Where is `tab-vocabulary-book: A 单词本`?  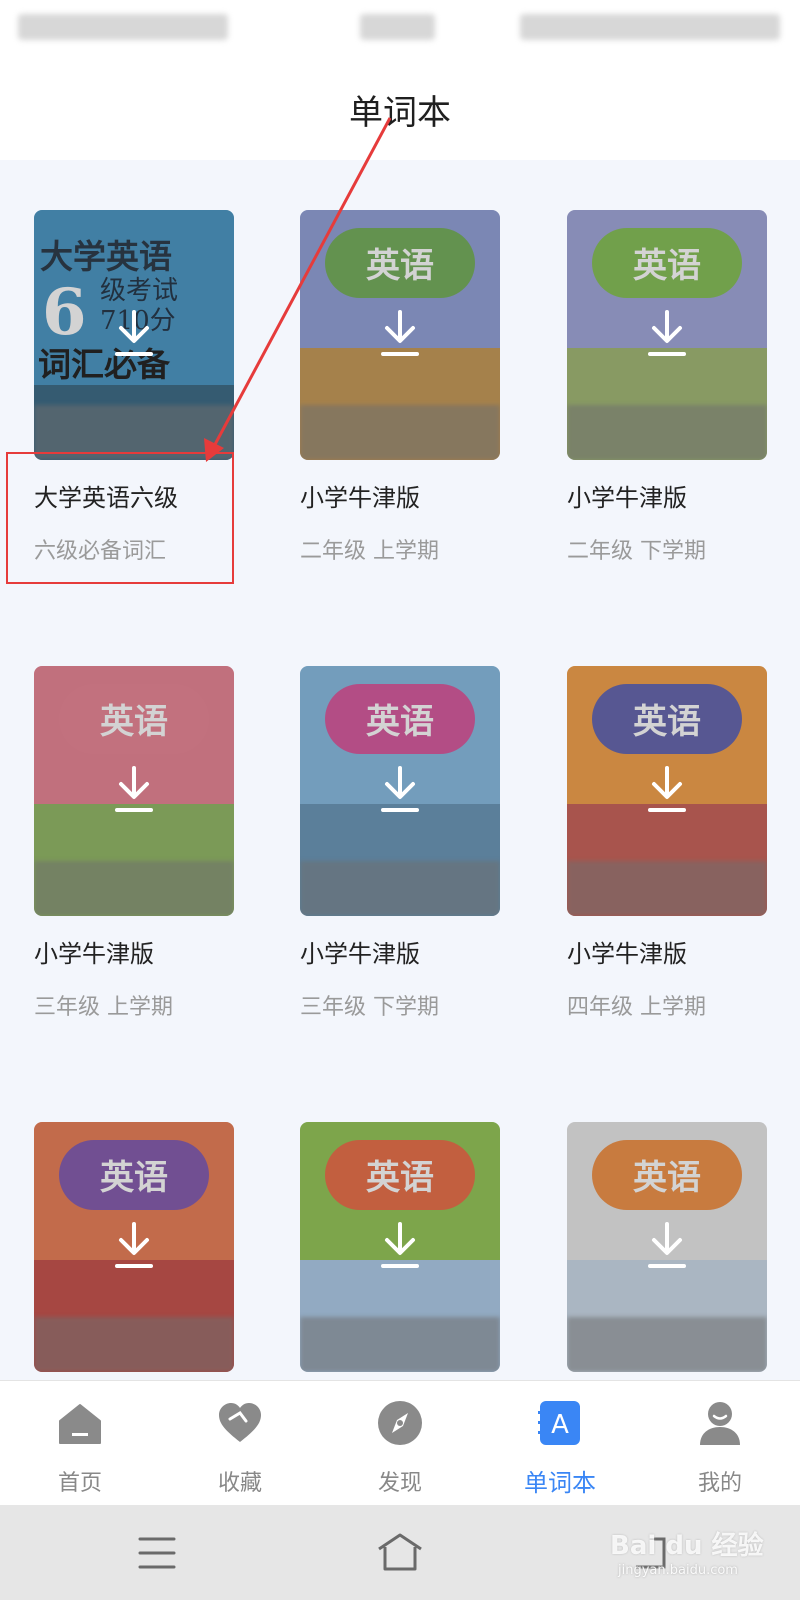 tab-vocabulary-book: A 单词本 is located at coordinates (560, 1443).